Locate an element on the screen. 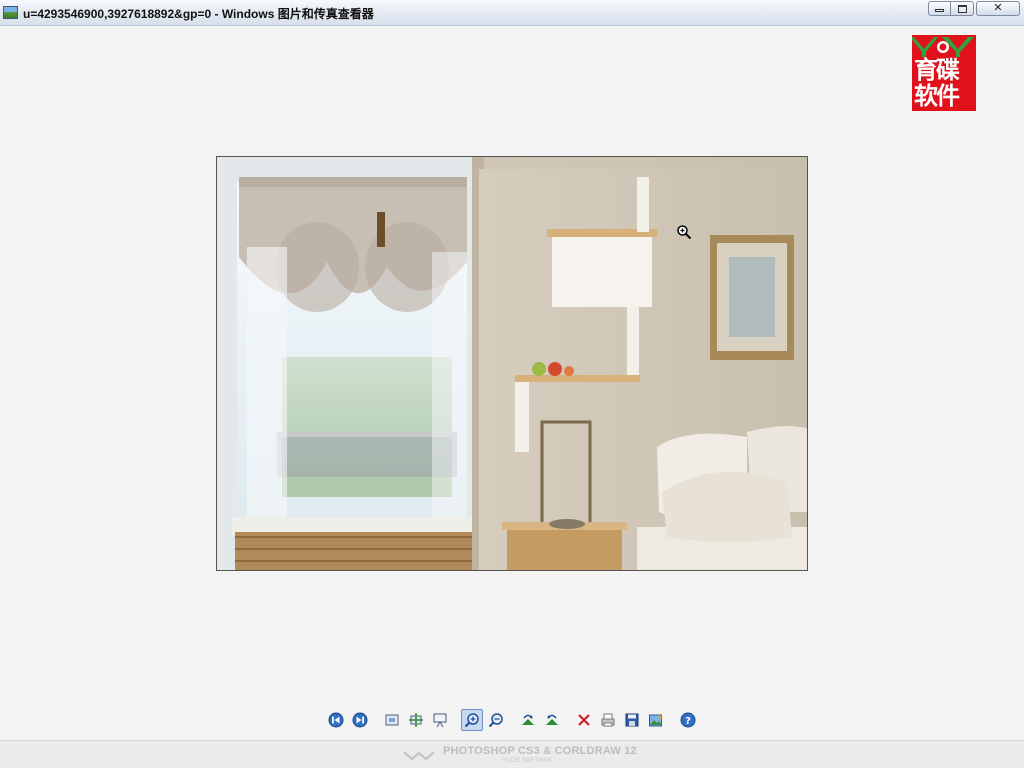  restore-icon is located at coordinates (962, 8).